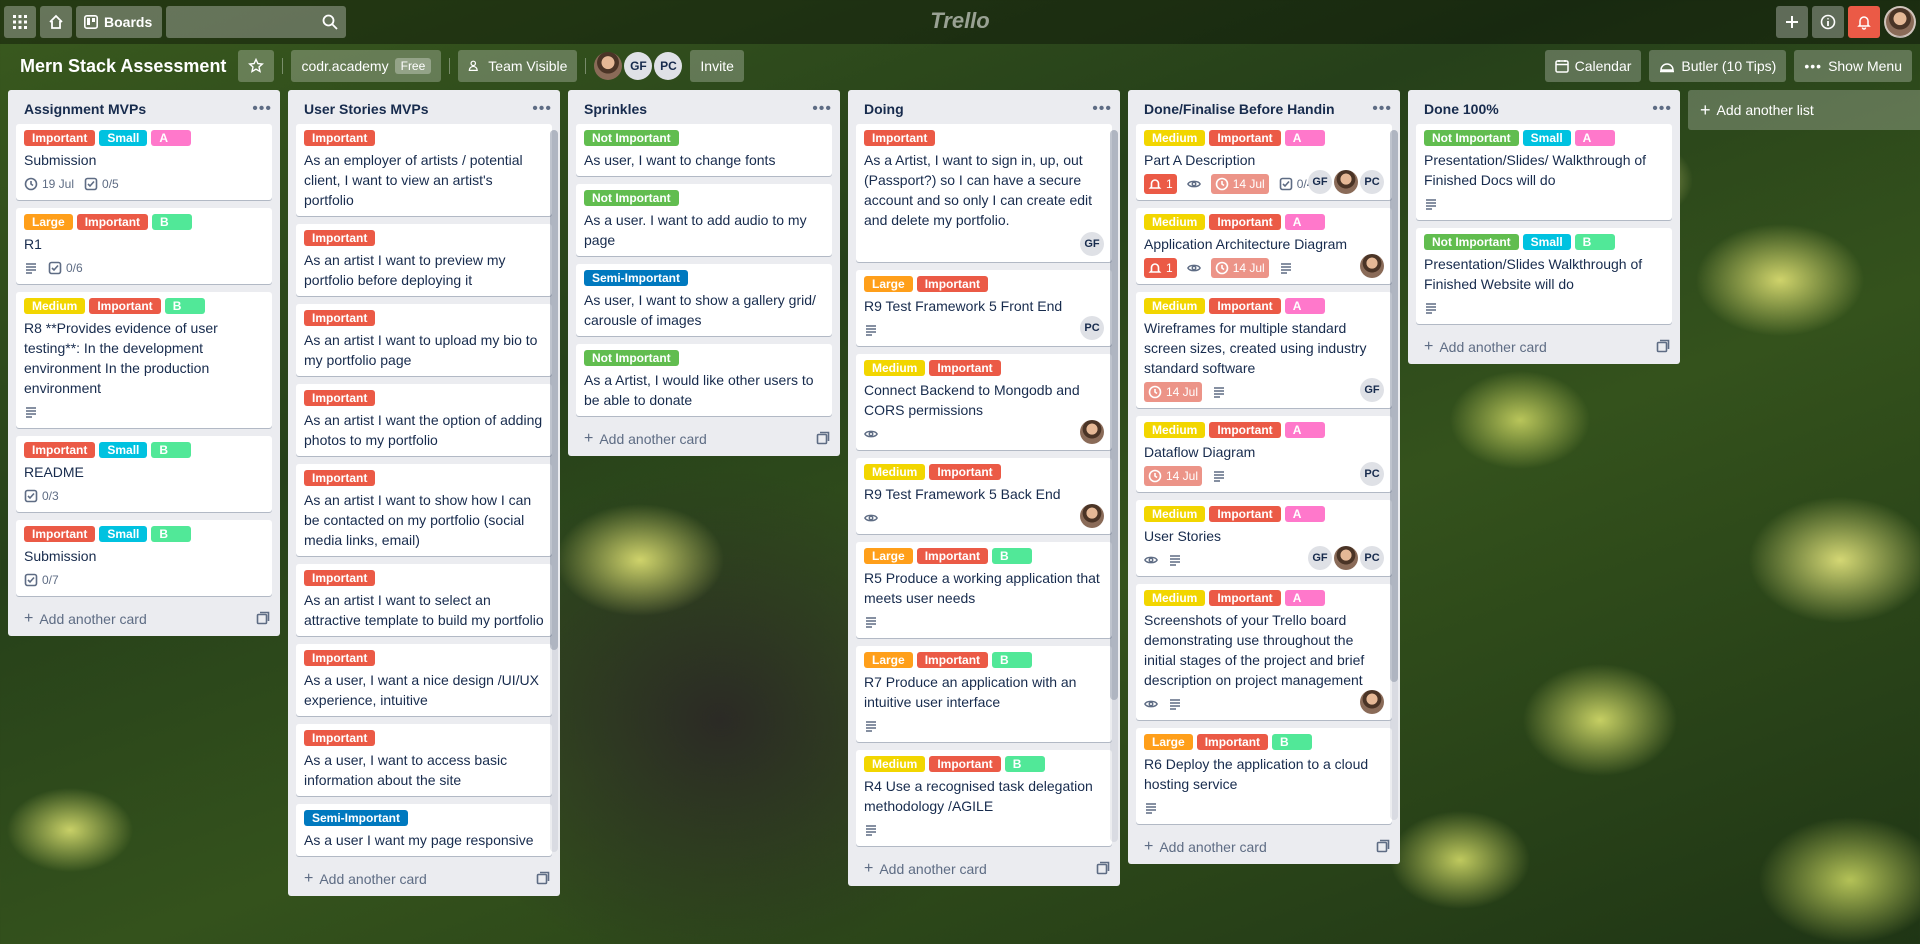 This screenshot has height=944, width=1920. What do you see at coordinates (366, 66) in the screenshot?
I see `workspace-button: codr.academy Free` at bounding box center [366, 66].